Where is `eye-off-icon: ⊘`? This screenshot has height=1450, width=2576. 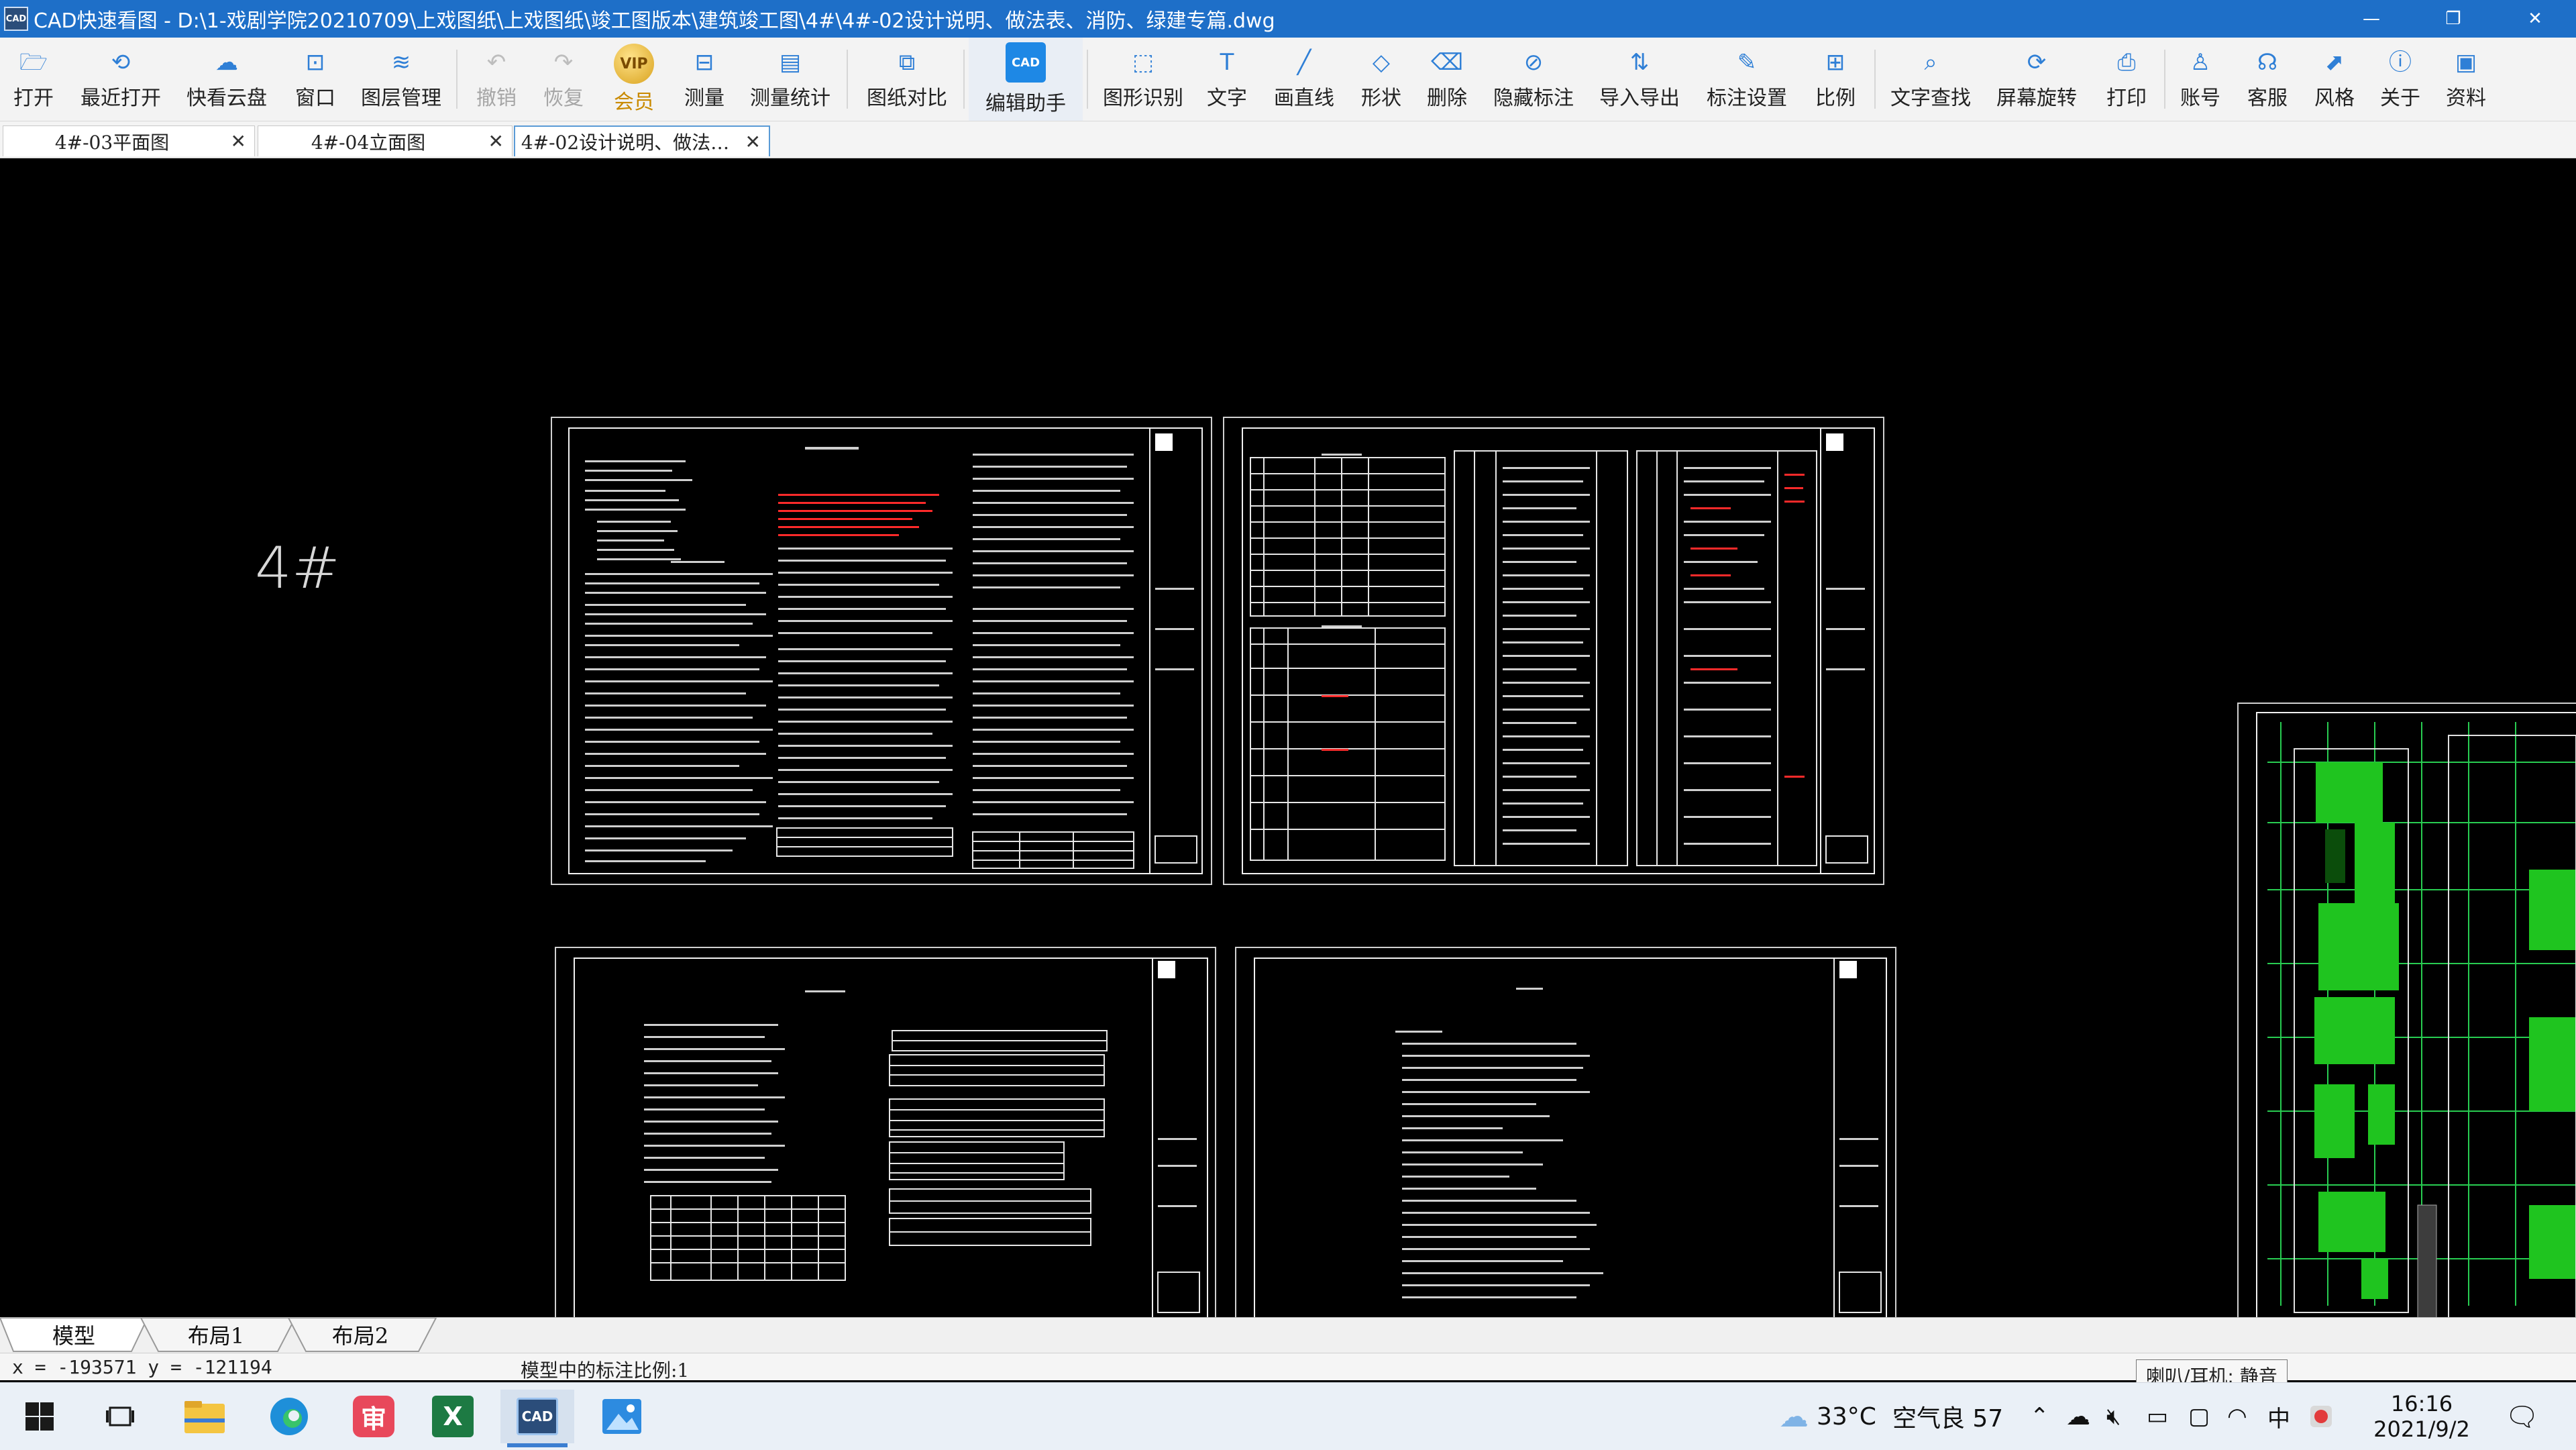 eye-off-icon: ⊘ is located at coordinates (1533, 62).